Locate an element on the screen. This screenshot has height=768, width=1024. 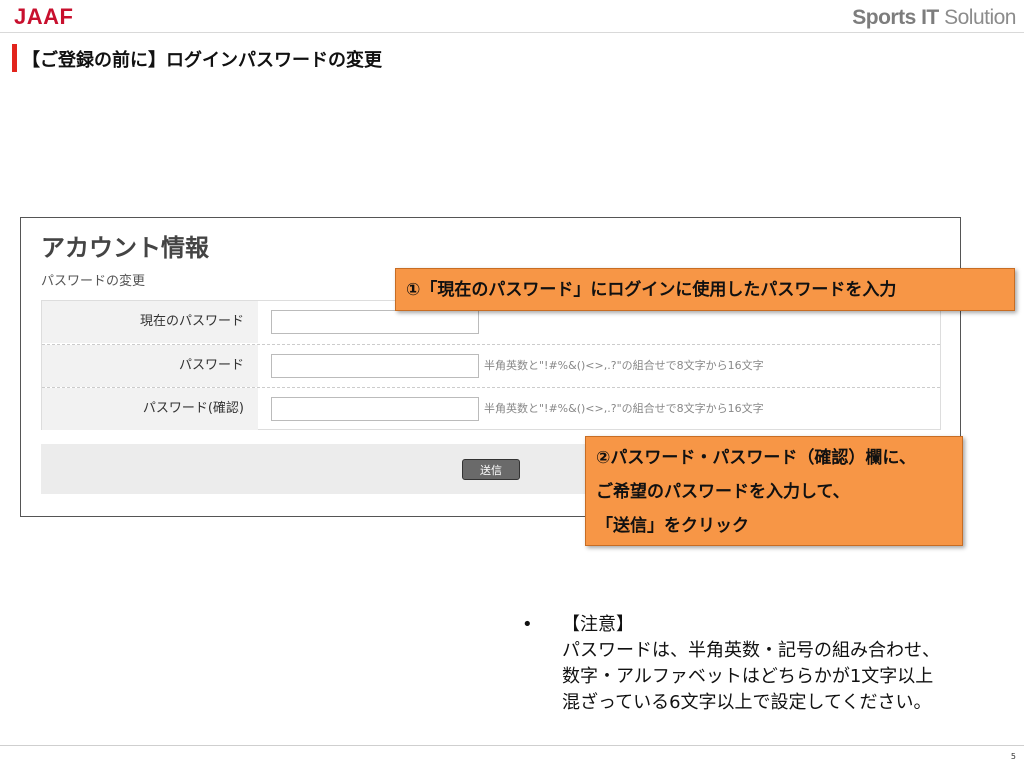
brand-bold-text: Sports IT is located at coordinates (895, 17).